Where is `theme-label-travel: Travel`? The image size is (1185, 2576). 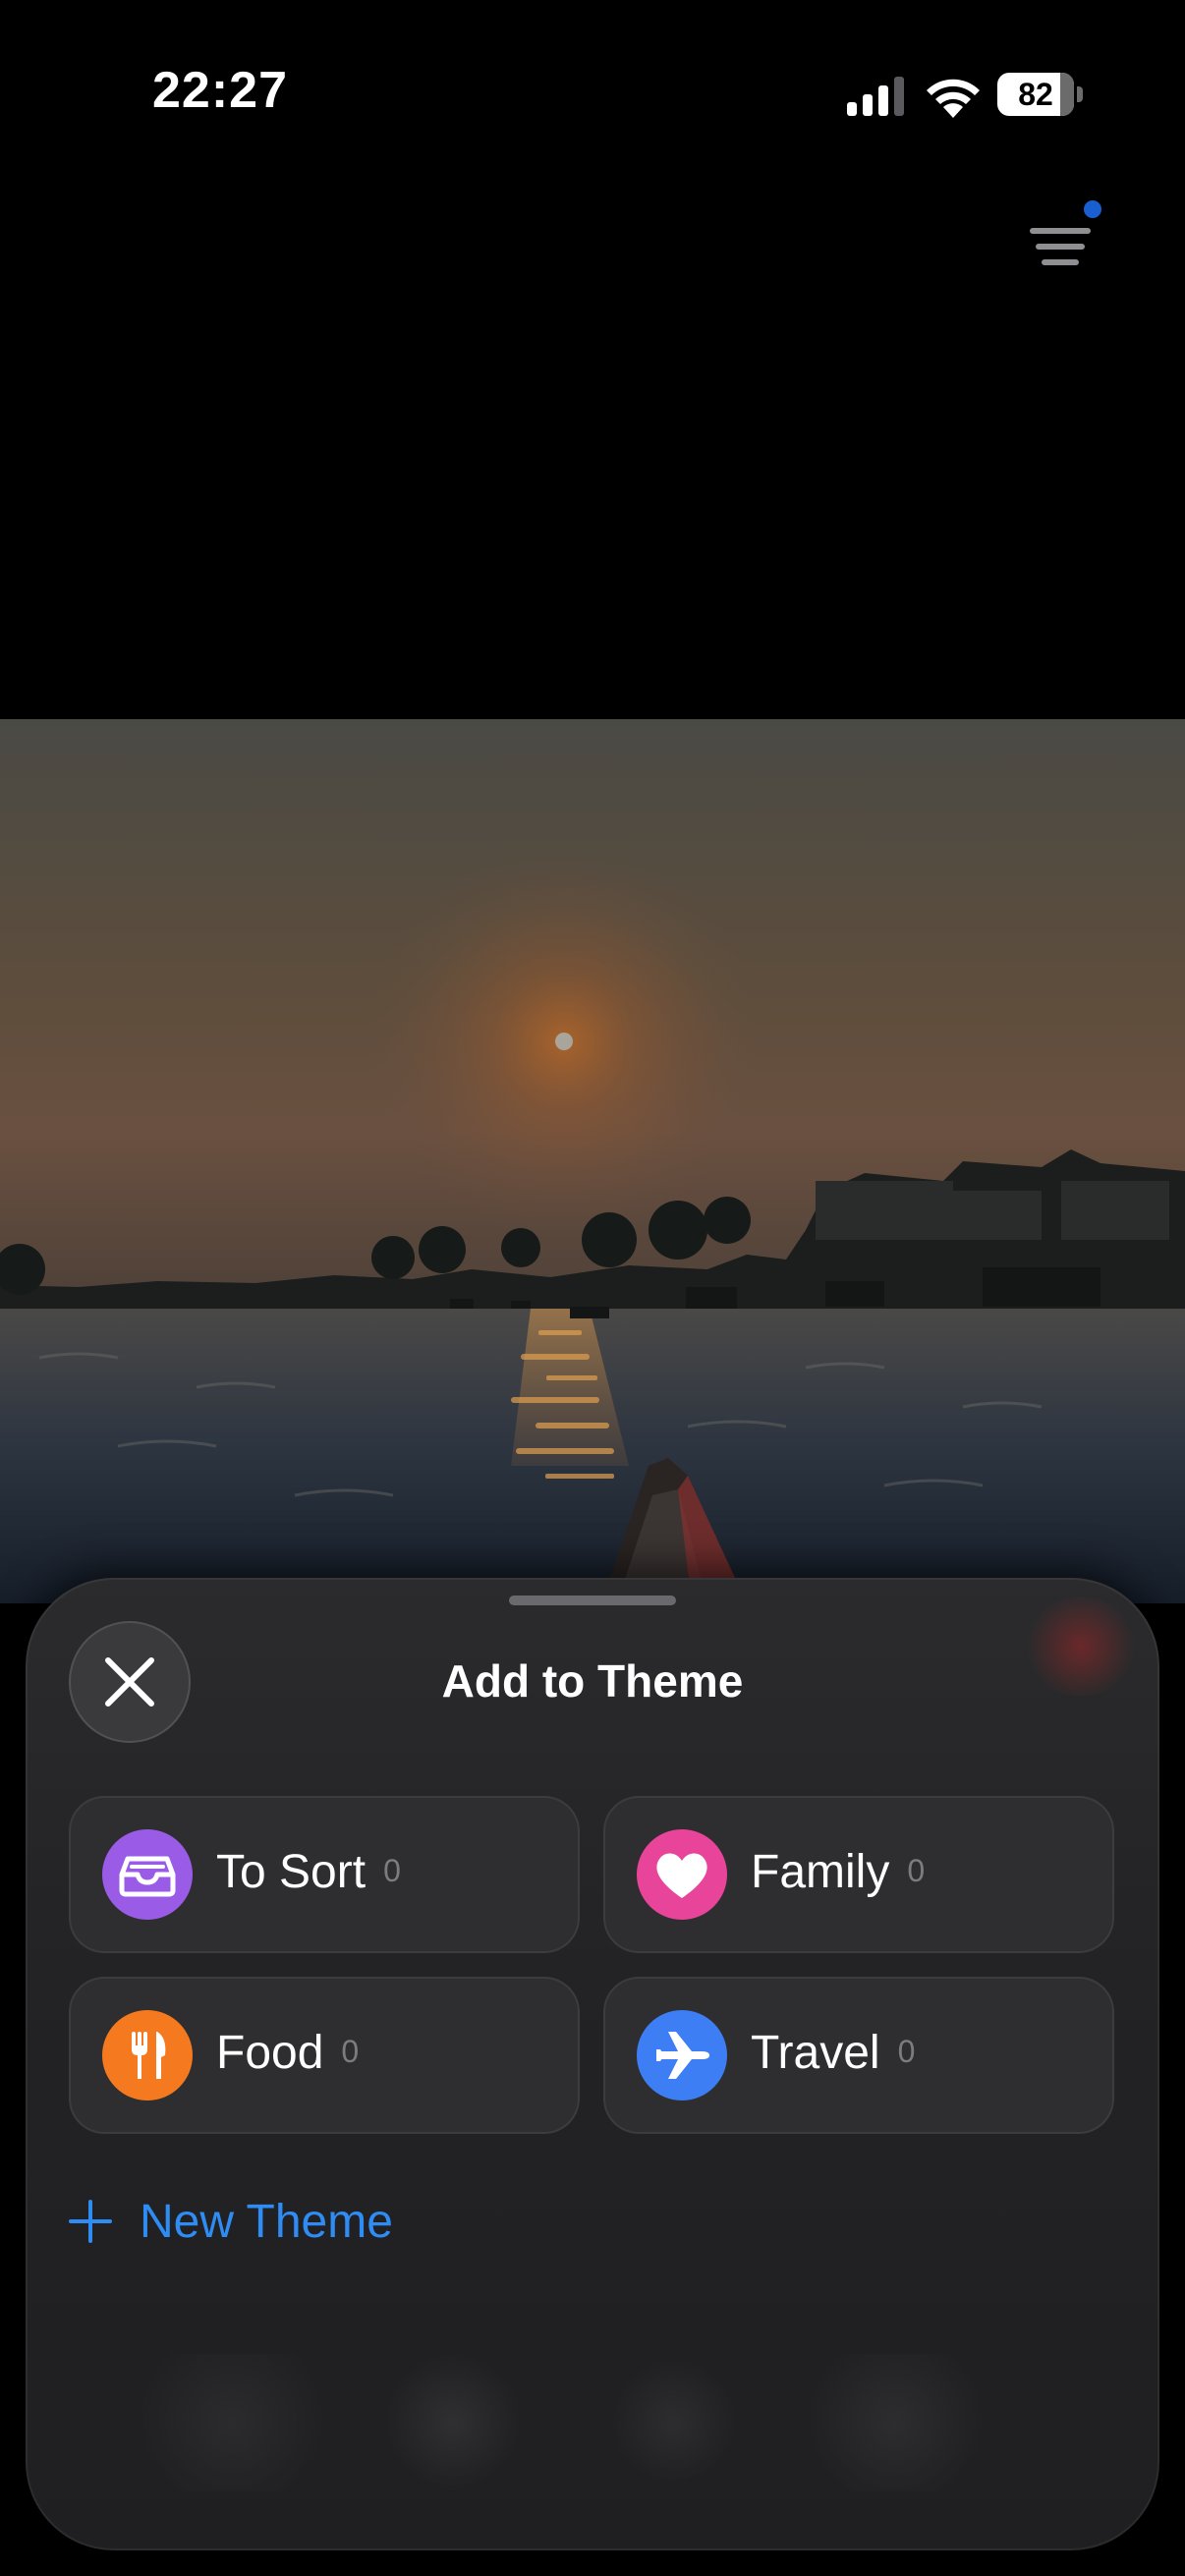 theme-label-travel: Travel is located at coordinates (816, 2053).